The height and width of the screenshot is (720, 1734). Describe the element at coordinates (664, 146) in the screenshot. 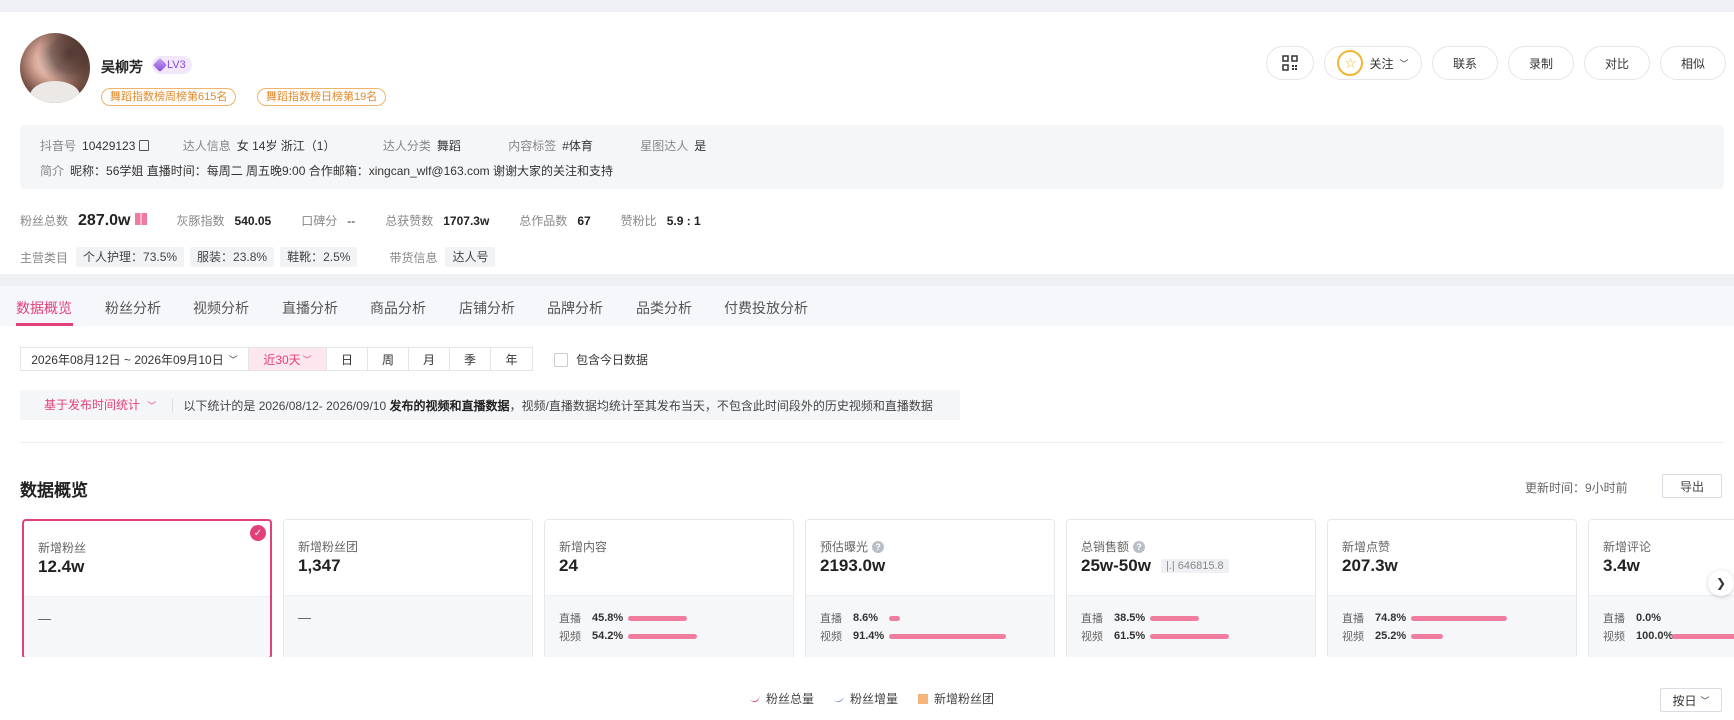

I see `star-talent-label: 星图达人` at that location.